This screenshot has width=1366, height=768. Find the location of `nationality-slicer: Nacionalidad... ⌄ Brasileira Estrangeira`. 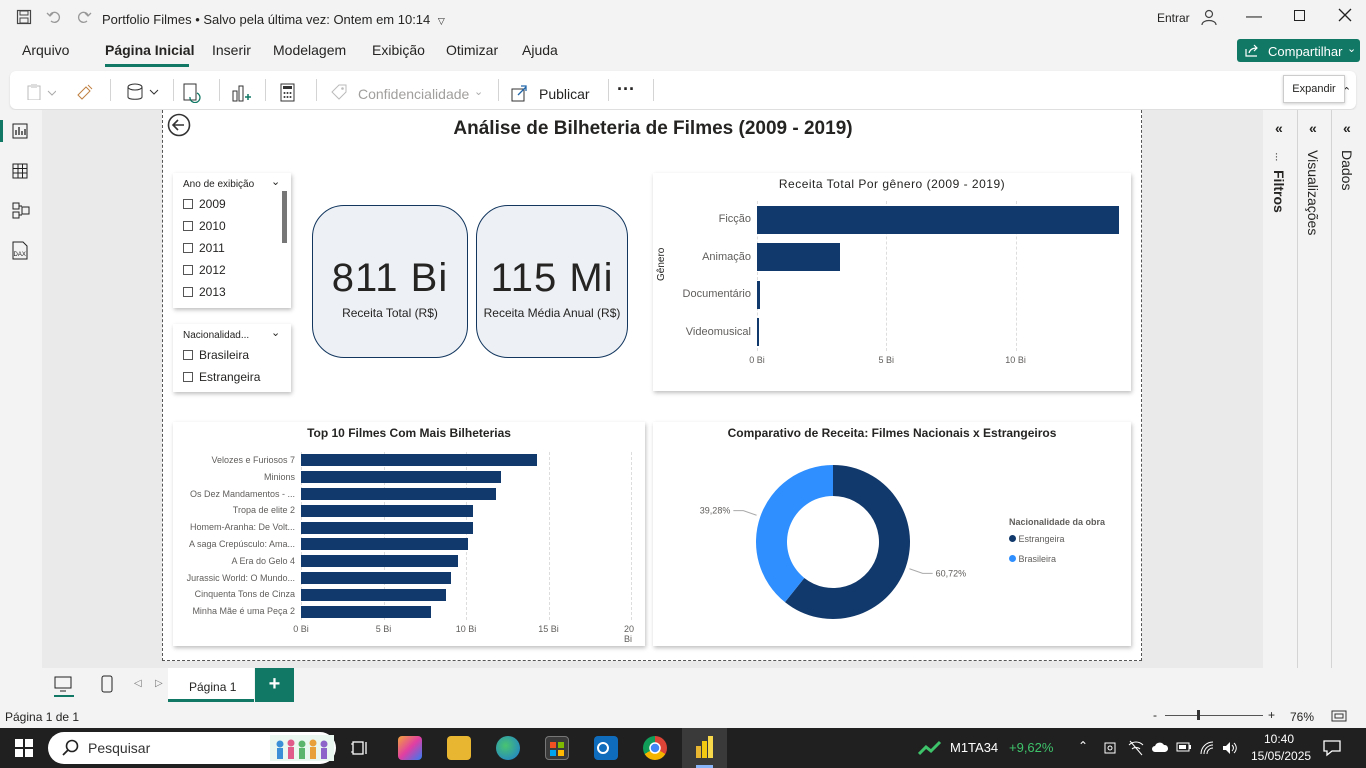

nationality-slicer: Nacionalidad... ⌄ Brasileira Estrangeira is located at coordinates (232, 358).